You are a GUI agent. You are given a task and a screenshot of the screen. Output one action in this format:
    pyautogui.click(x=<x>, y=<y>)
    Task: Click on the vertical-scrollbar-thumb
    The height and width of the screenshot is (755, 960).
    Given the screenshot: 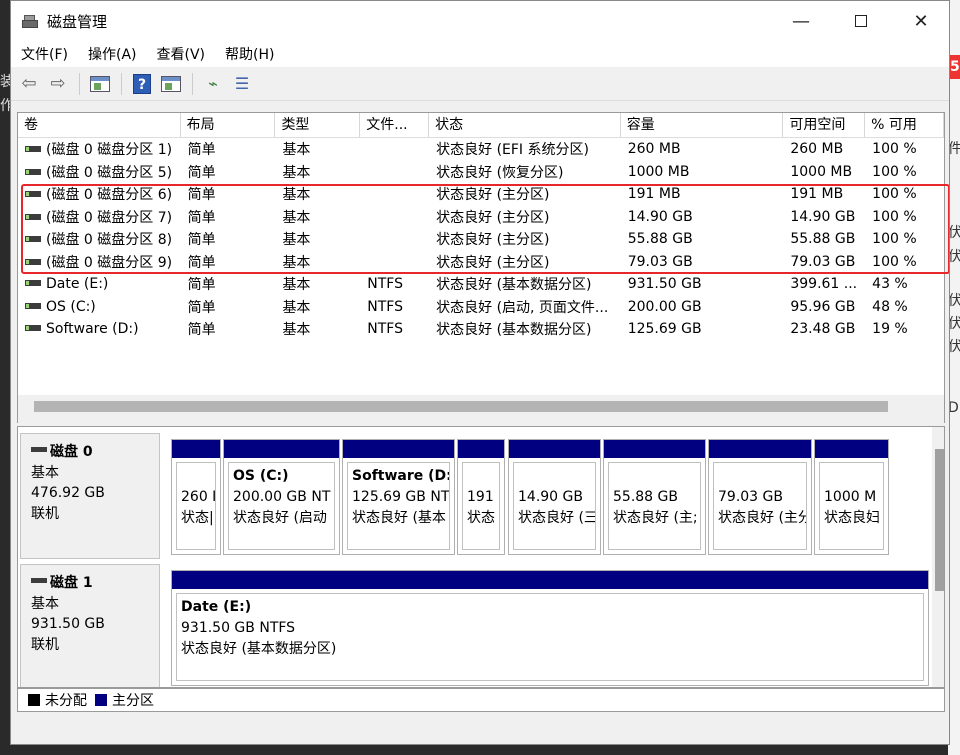 What is the action you would take?
    pyautogui.click(x=939, y=520)
    